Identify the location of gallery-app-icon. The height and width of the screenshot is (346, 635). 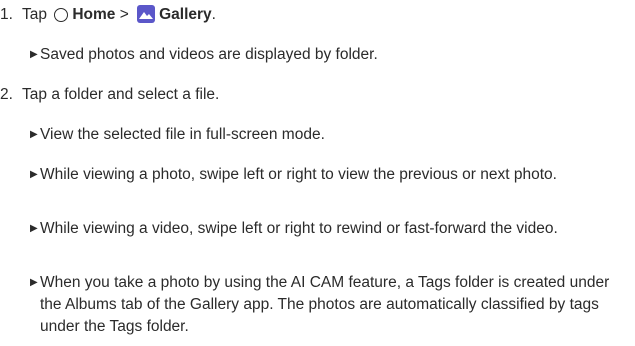
(146, 14).